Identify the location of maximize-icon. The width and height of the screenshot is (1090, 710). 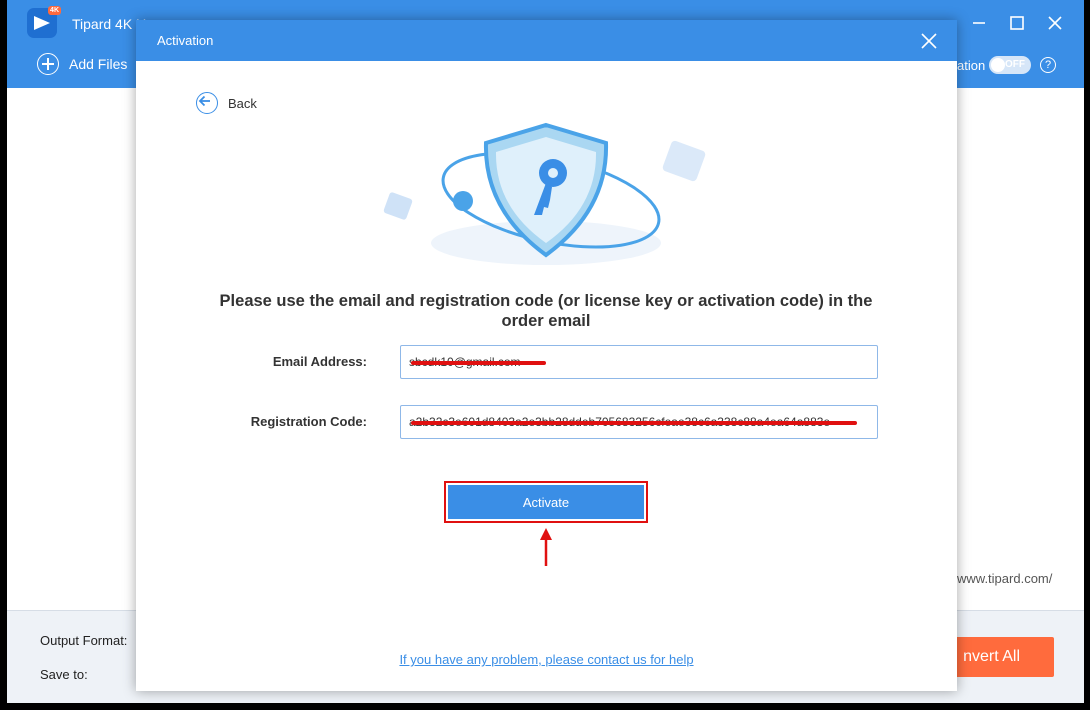
(1017, 23).